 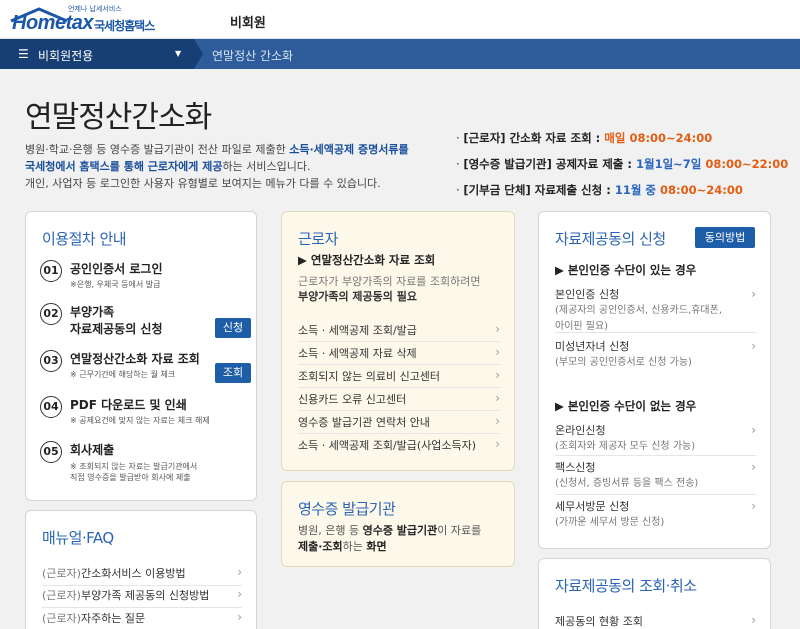 I want to click on consent-lookup-card: 자료제공동의 조회·취소 제공동의 현황 조회 ›, so click(x=654, y=593).